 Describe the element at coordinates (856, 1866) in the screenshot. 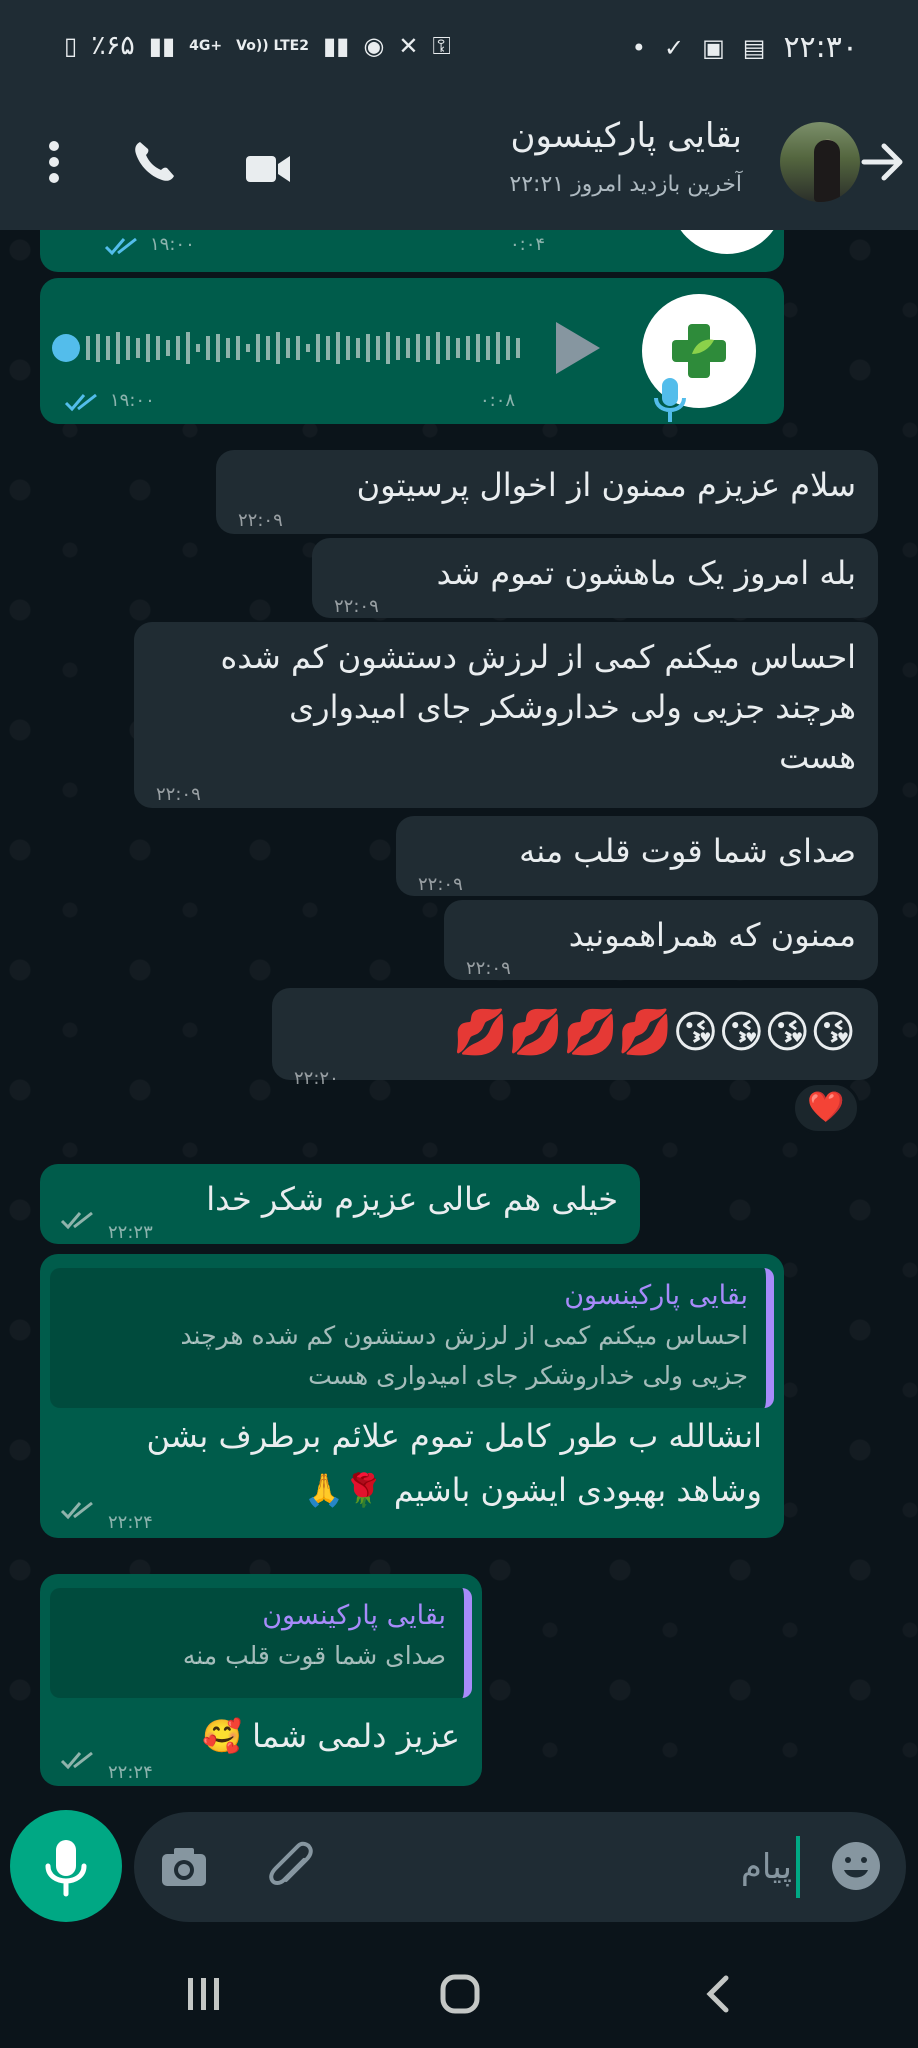

I see `emoji-icon` at that location.